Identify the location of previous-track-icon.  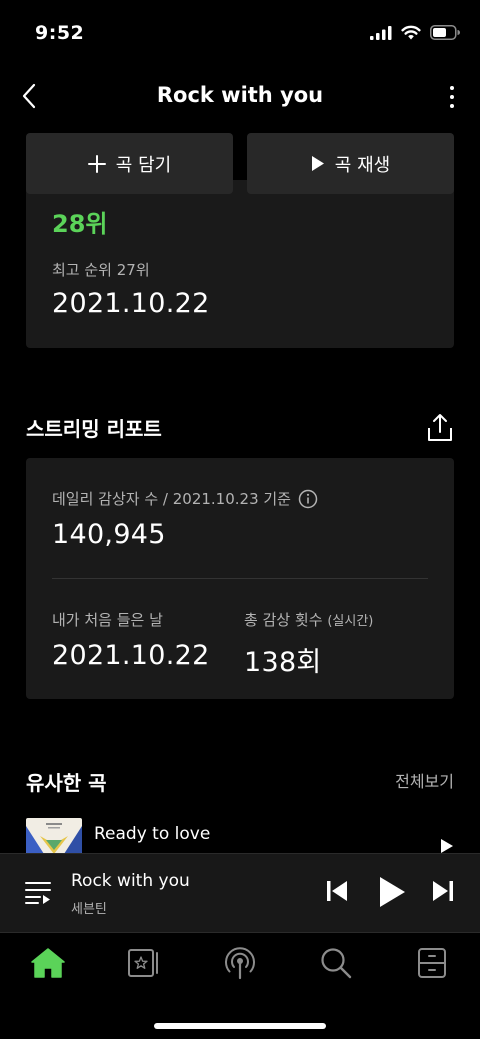
(337, 891).